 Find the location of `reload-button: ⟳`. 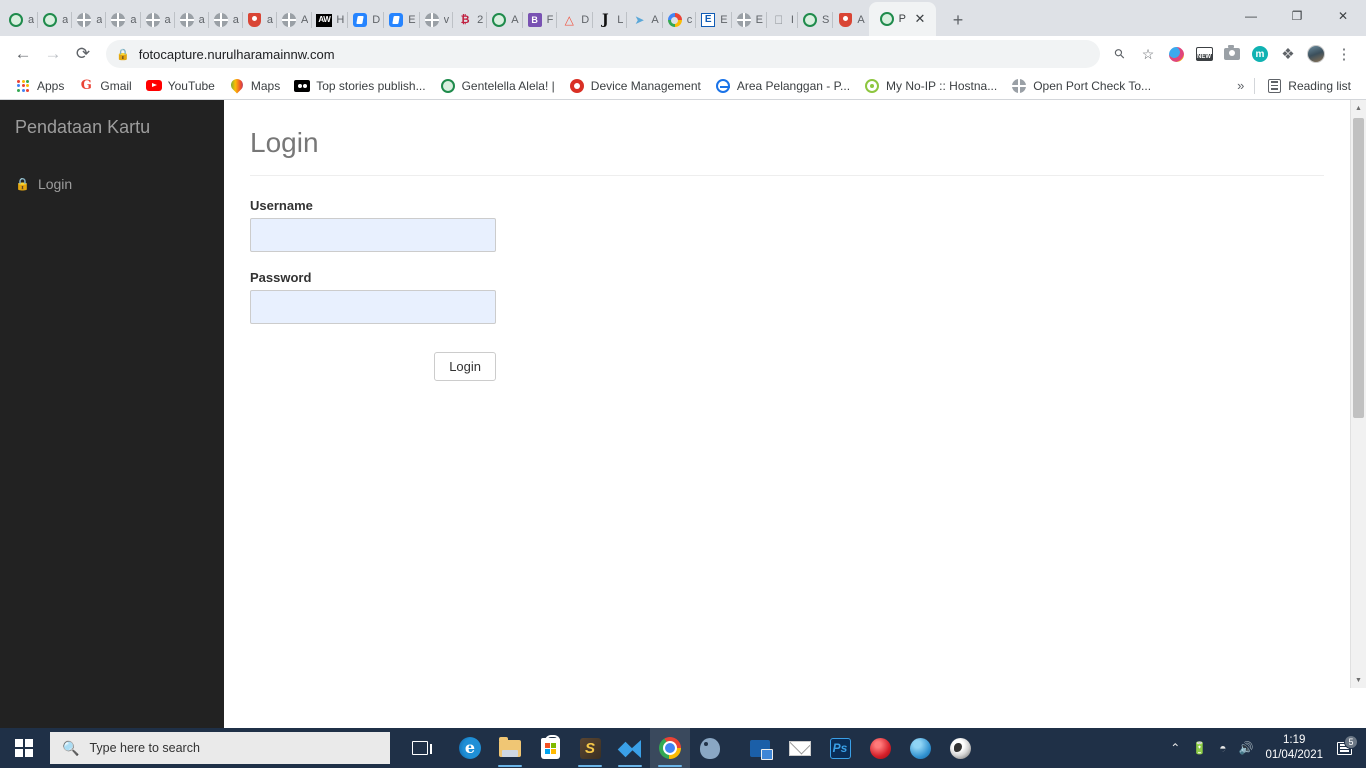

reload-button: ⟳ is located at coordinates (83, 54).